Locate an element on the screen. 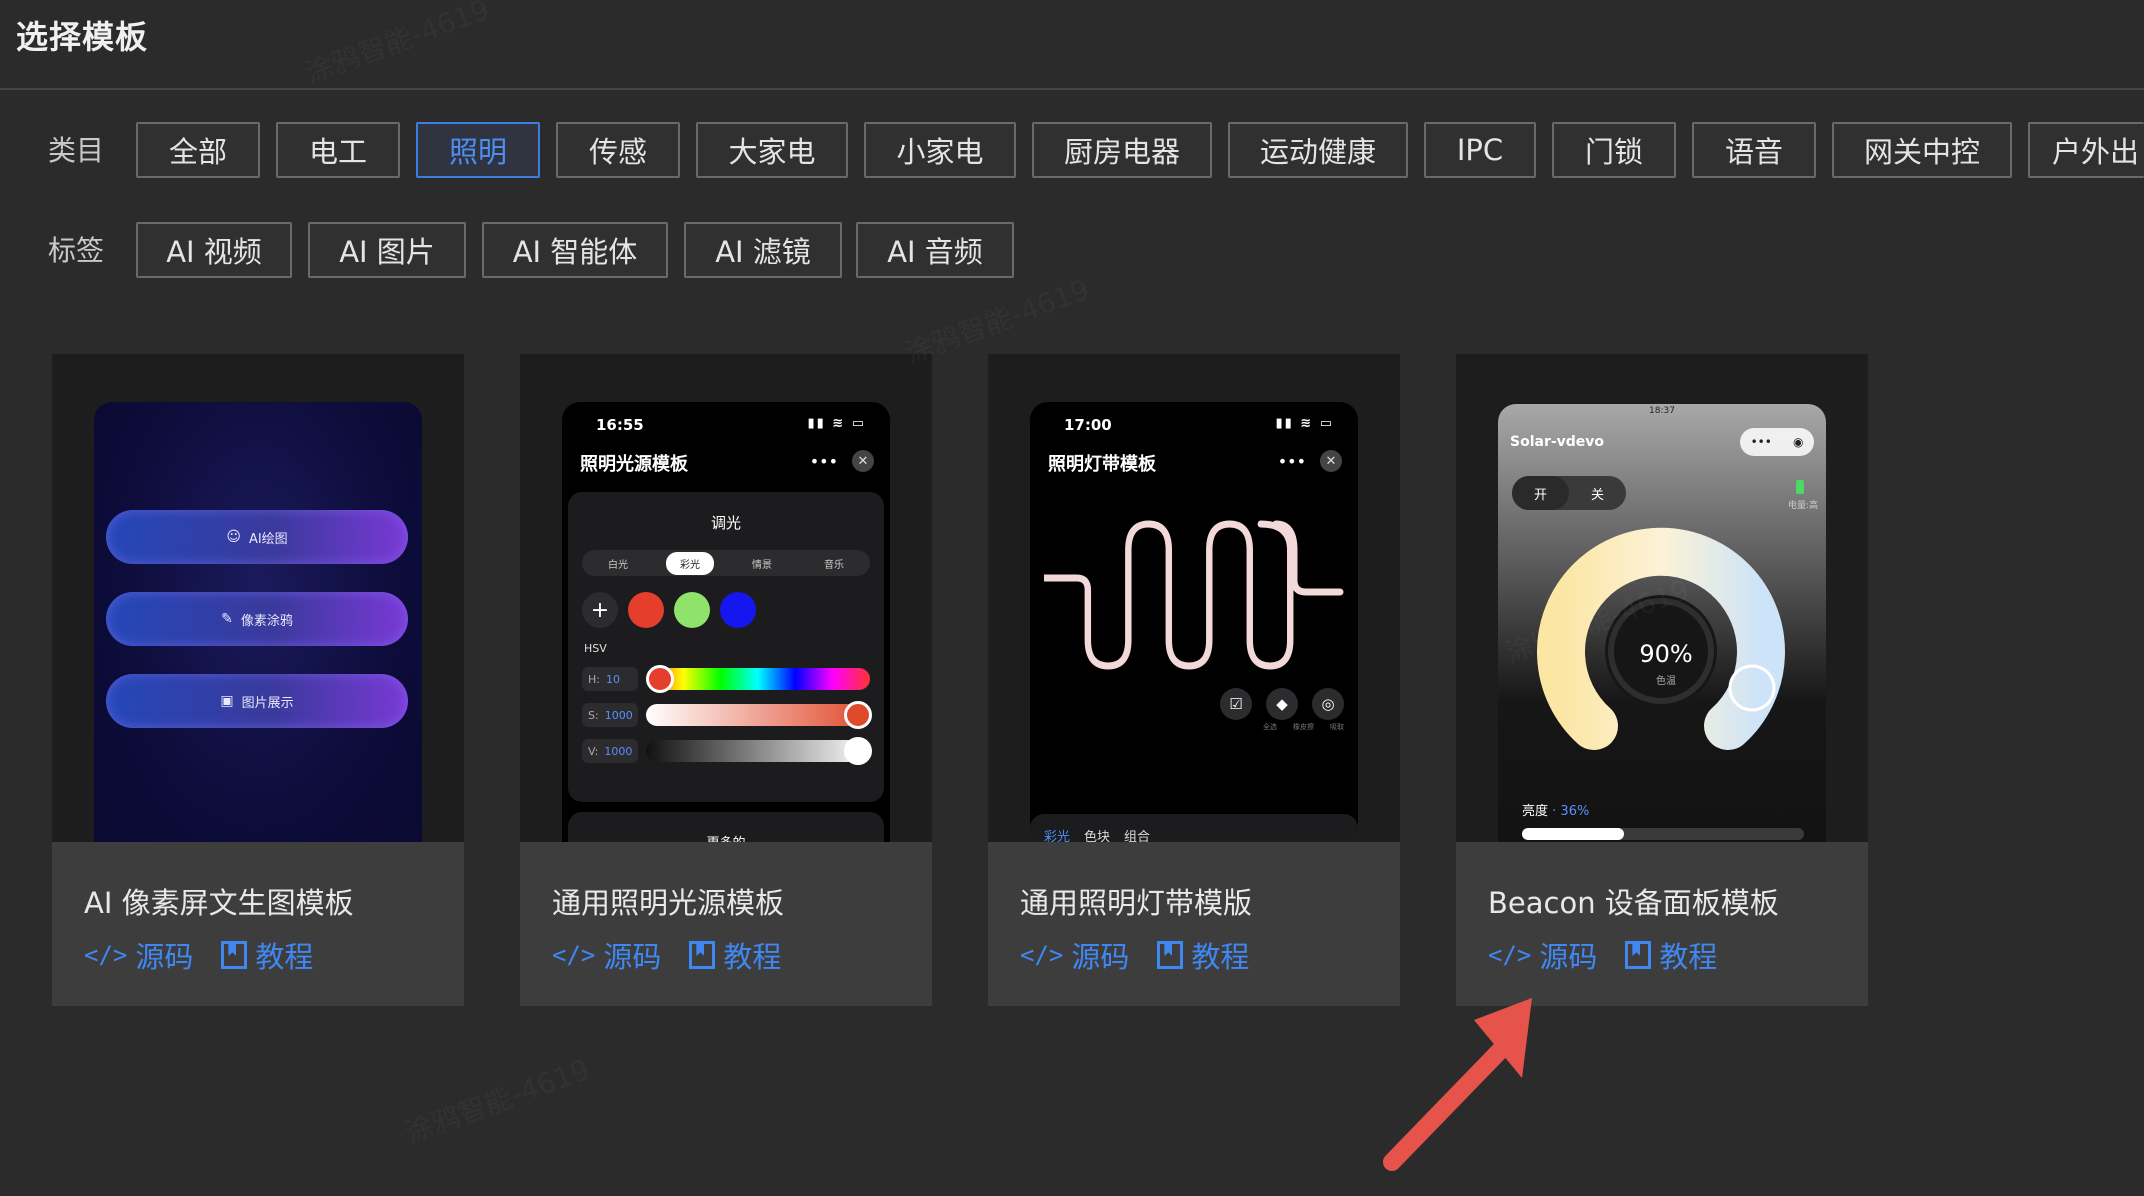 The height and width of the screenshot is (1196, 2144). tag-chip-ai-image: AI 图片 is located at coordinates (387, 250).